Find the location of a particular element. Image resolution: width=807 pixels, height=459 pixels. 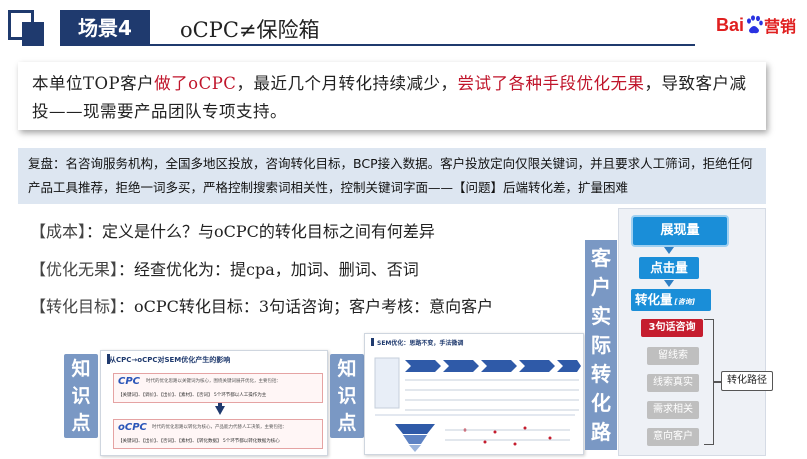

flow-step-intent-customer: 意向客户 is located at coordinates (673, 437).